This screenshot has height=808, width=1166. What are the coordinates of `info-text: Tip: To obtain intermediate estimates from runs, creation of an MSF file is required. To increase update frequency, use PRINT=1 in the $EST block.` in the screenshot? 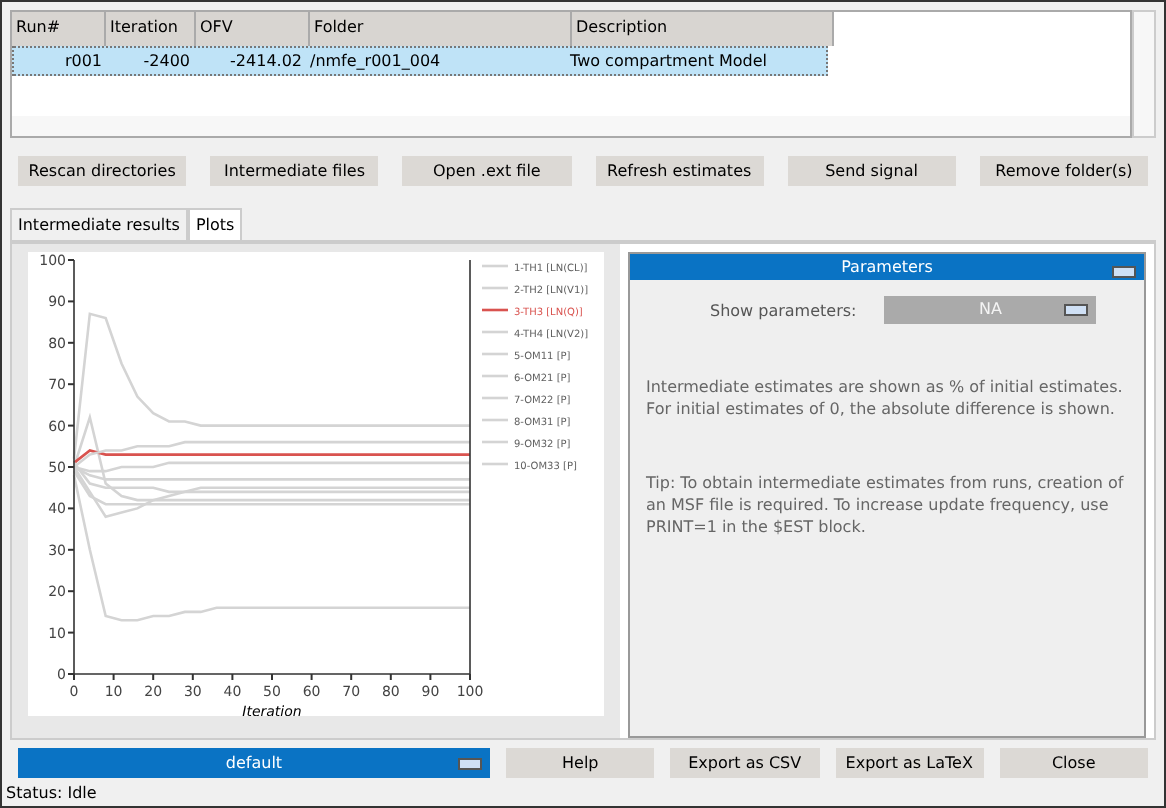 It's located at (886, 505).